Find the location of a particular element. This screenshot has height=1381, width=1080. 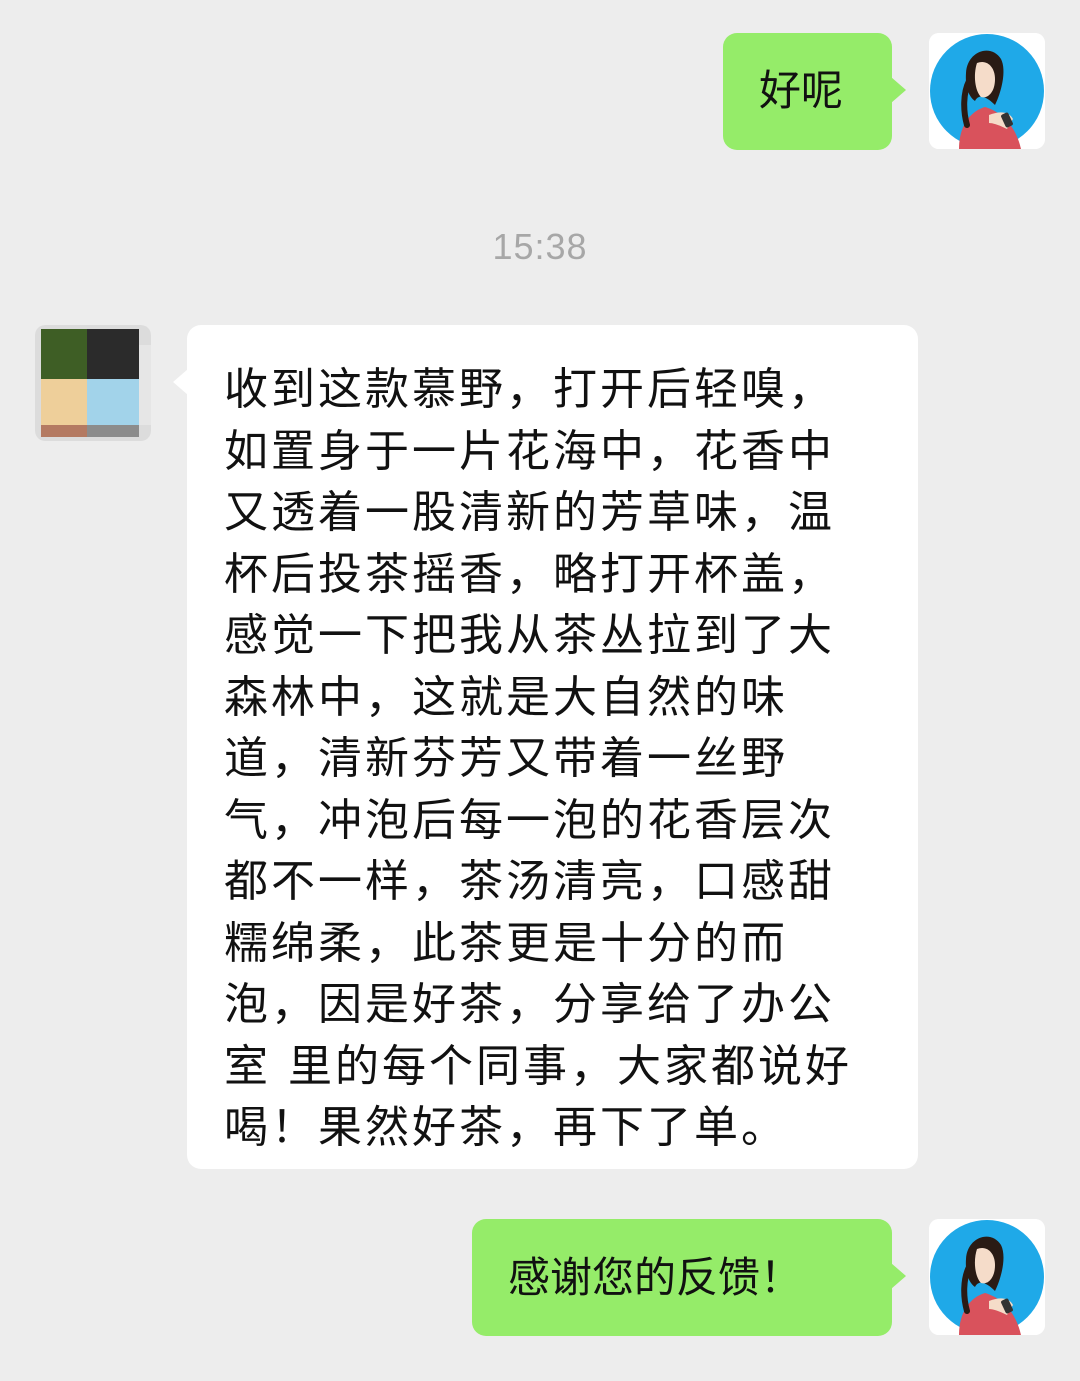

message-text: 好呢 is located at coordinates (801, 90).